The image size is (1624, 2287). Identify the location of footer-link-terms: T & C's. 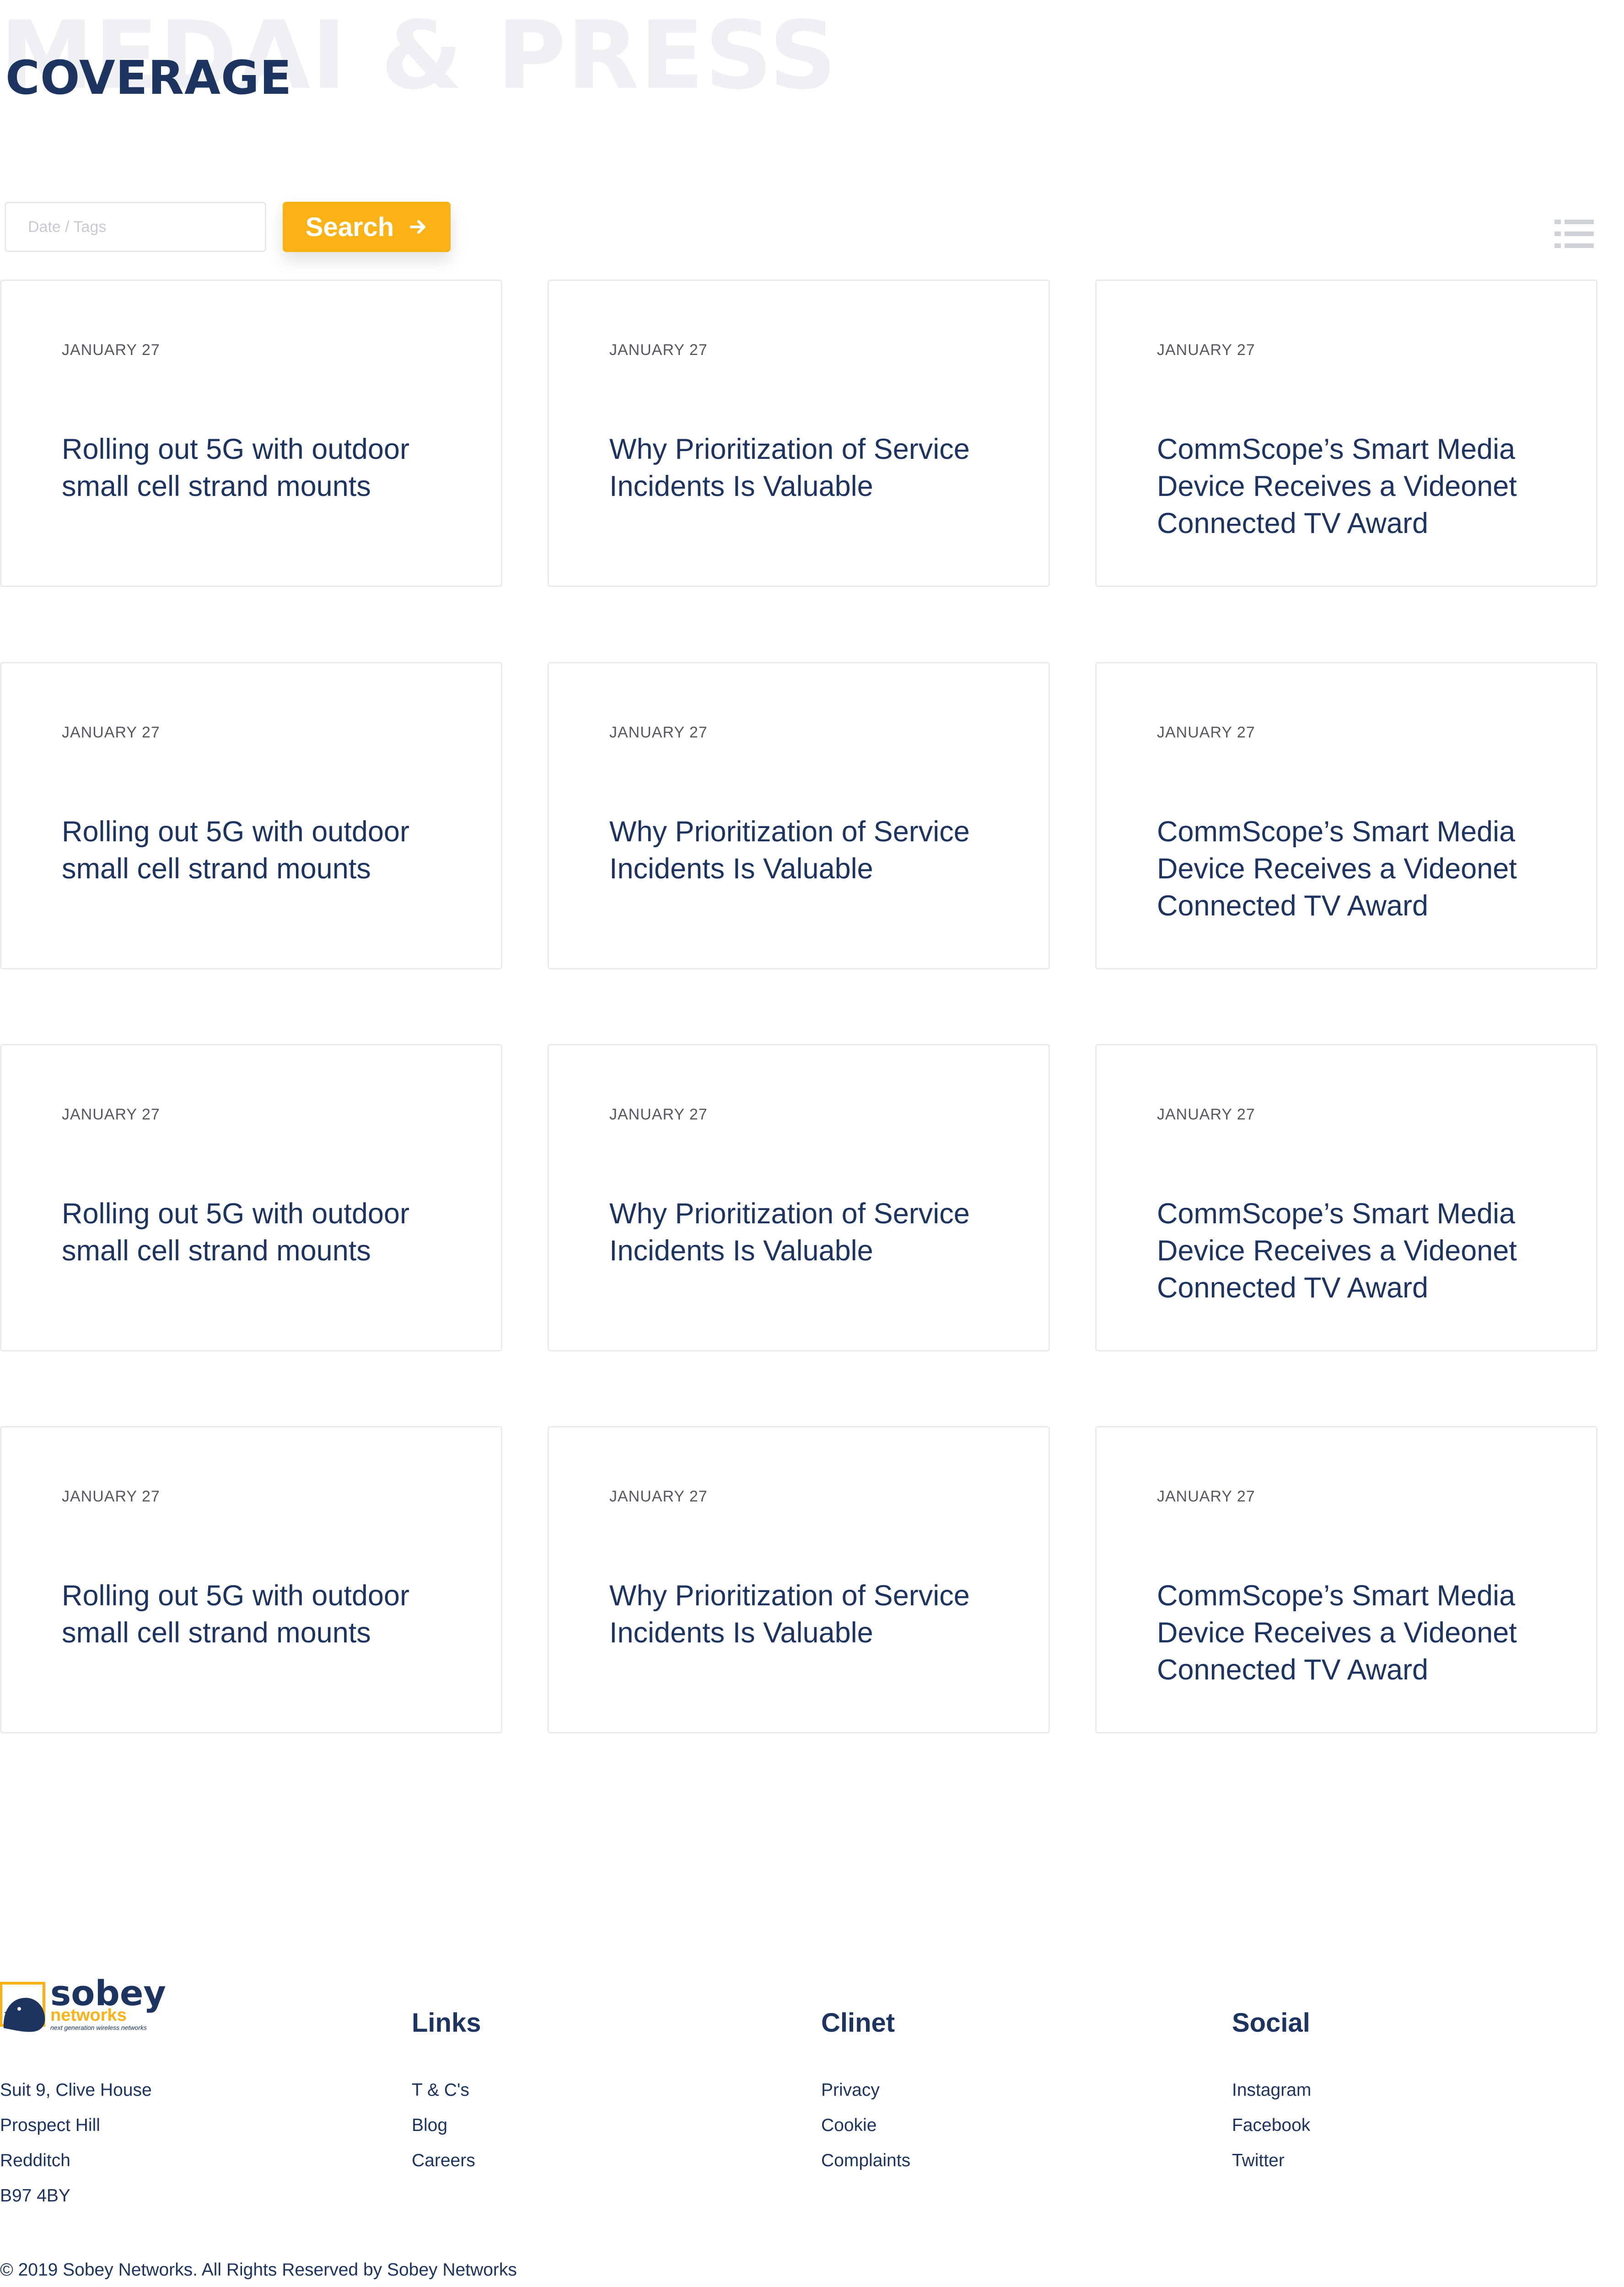
(443, 2090).